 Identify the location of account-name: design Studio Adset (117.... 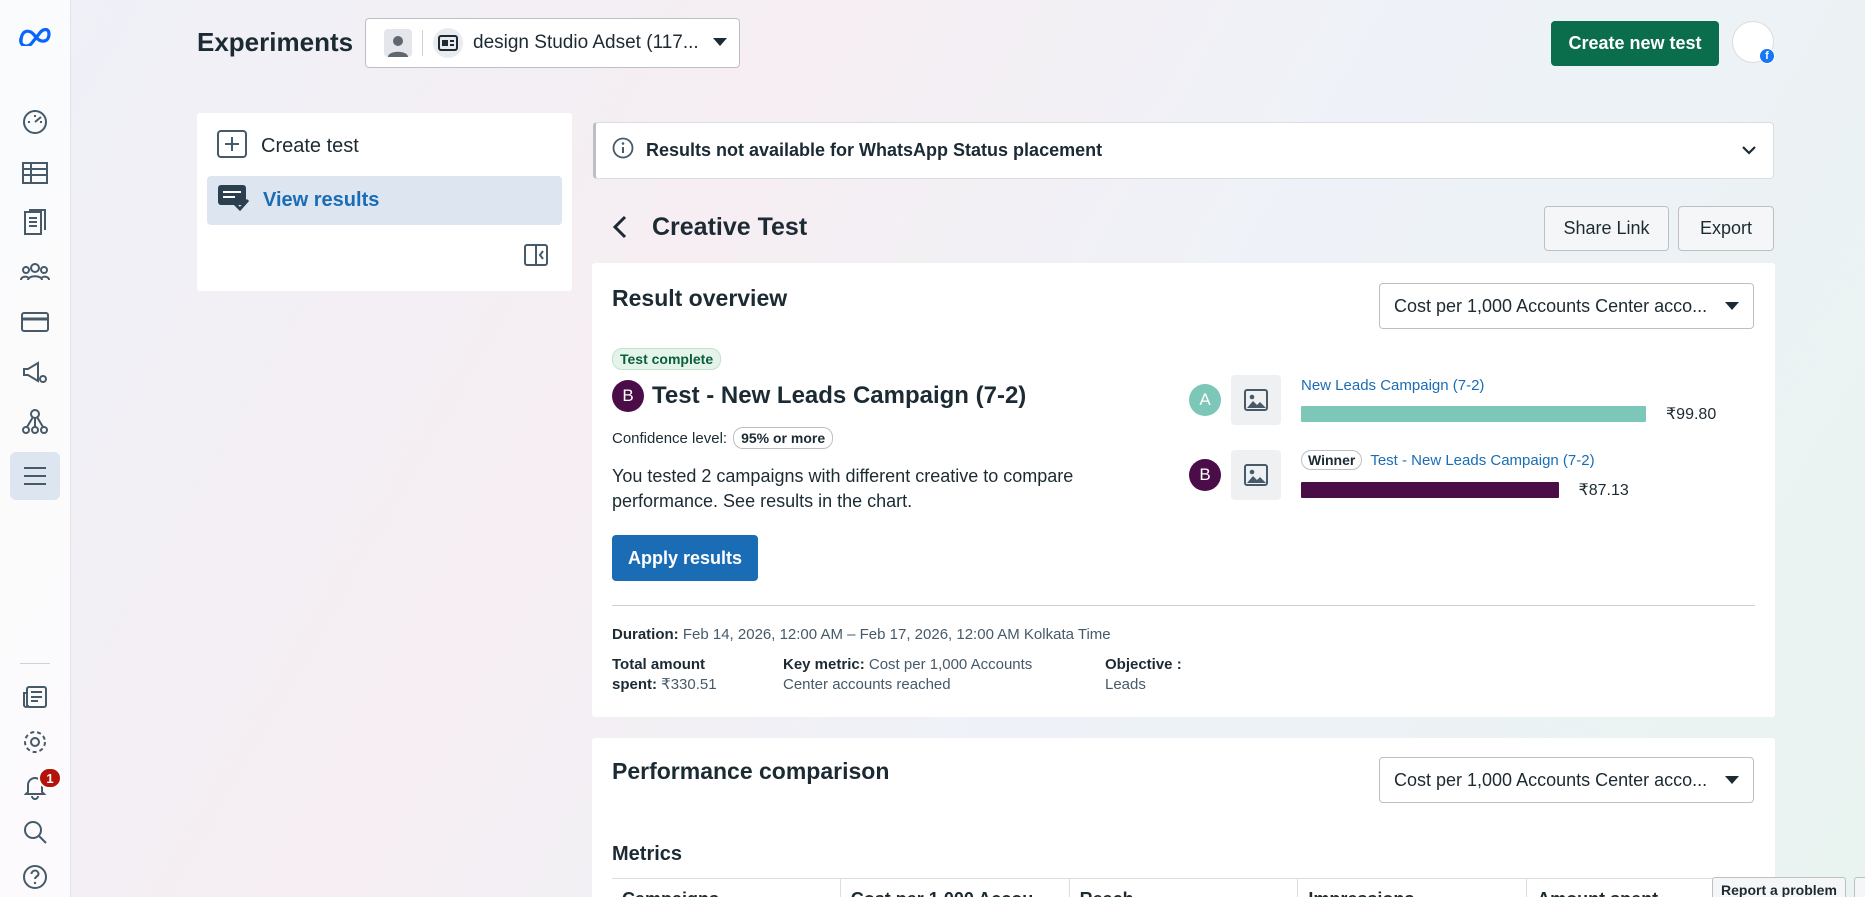
(586, 42).